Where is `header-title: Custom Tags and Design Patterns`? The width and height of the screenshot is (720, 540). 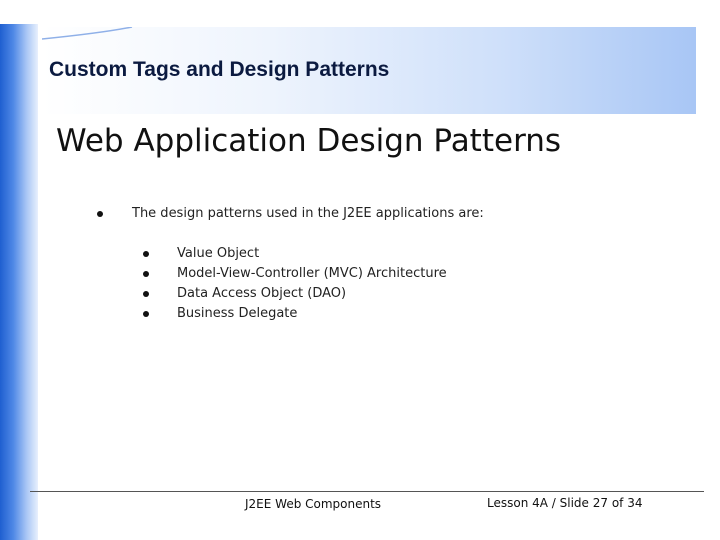 header-title: Custom Tags and Design Patterns is located at coordinates (219, 69).